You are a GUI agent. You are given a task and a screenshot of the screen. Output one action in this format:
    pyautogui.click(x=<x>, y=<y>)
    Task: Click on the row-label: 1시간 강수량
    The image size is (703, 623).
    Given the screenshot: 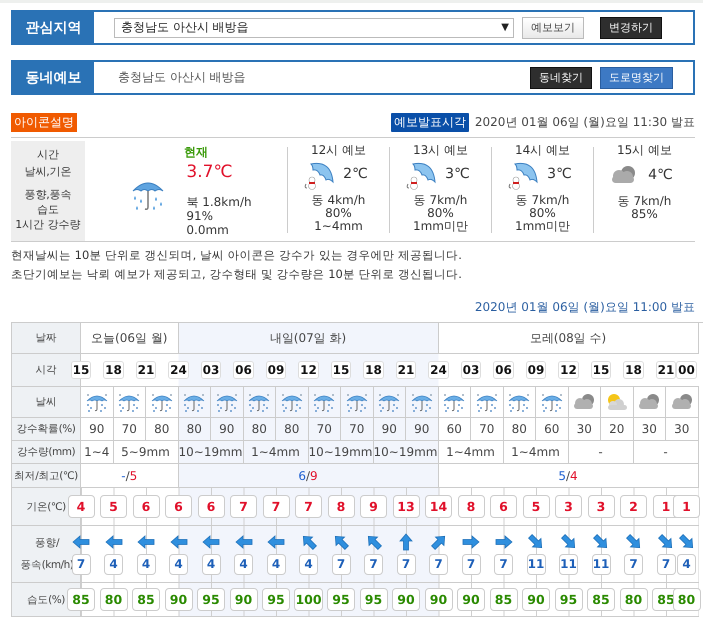 What is the action you would take?
    pyautogui.click(x=48, y=224)
    